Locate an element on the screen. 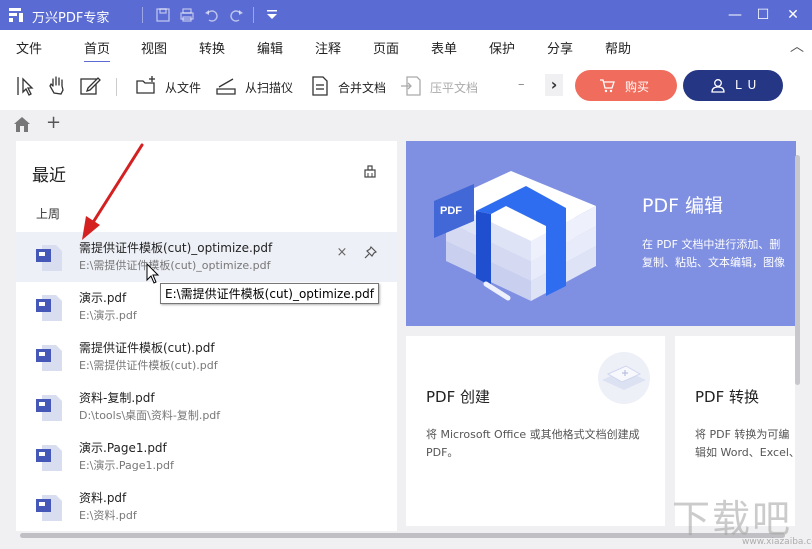  menu-share: 分享 is located at coordinates (560, 47).